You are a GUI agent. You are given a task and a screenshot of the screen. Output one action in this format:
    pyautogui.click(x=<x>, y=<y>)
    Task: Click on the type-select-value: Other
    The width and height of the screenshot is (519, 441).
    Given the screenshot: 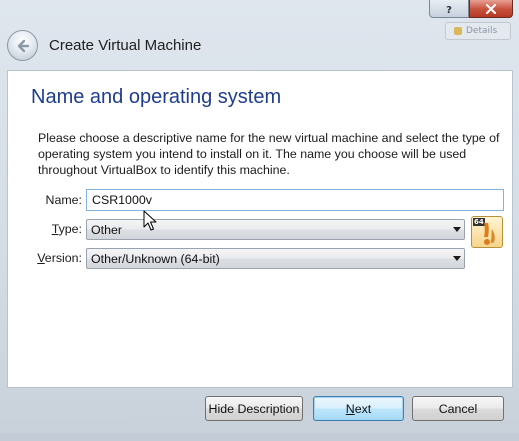 What is the action you would take?
    pyautogui.click(x=106, y=229)
    